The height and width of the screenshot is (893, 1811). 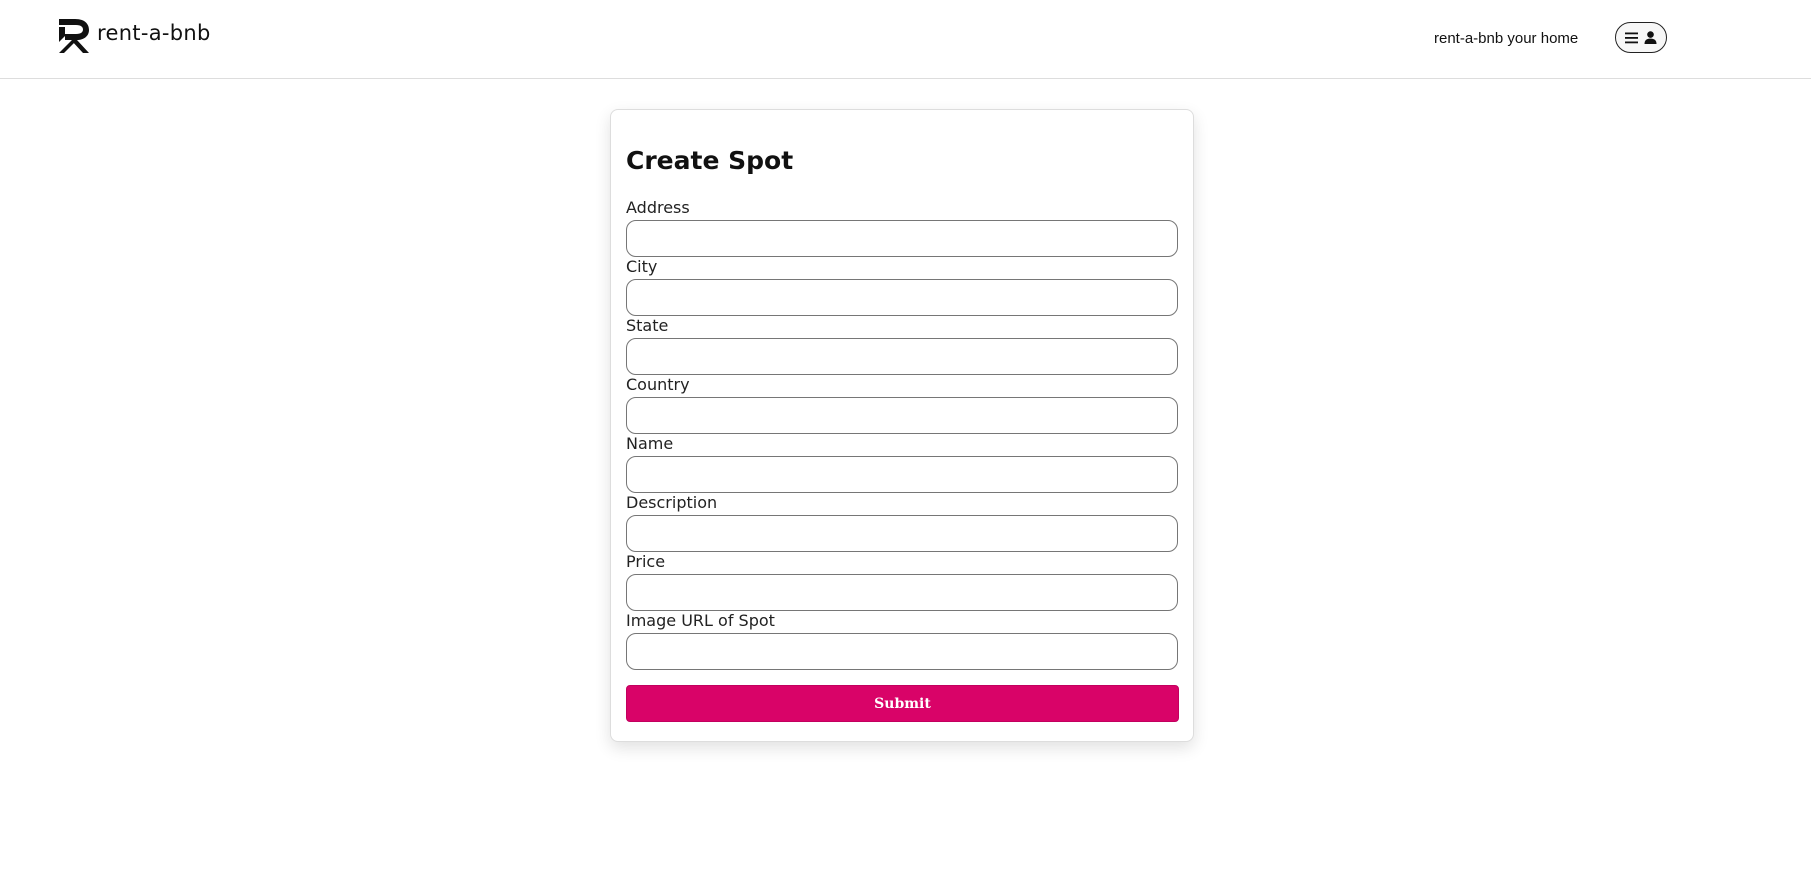 I want to click on home-logo-link: rent-a-bnb, so click(x=133, y=36).